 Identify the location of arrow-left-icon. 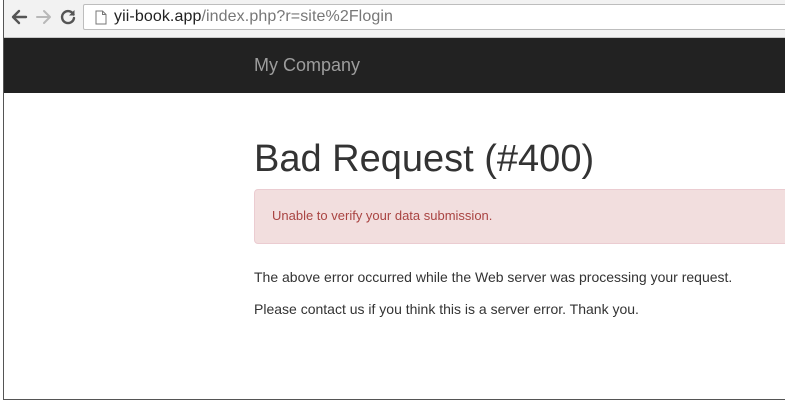
(19, 17).